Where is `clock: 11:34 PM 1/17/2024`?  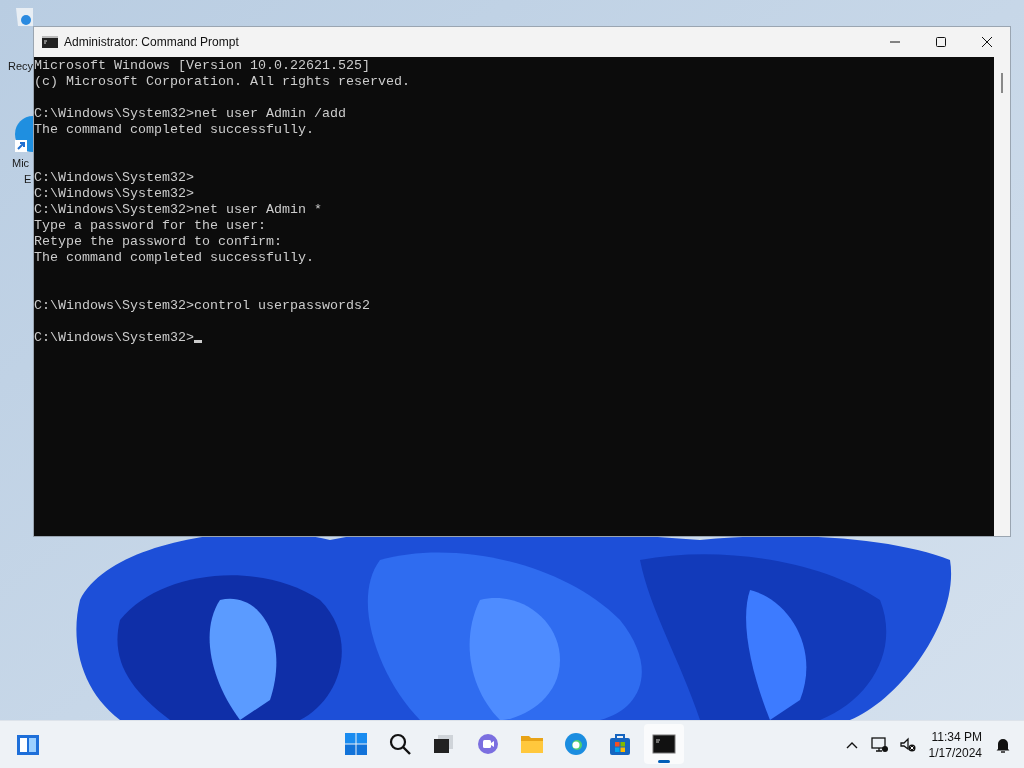 clock: 11:34 PM 1/17/2024 is located at coordinates (955, 744).